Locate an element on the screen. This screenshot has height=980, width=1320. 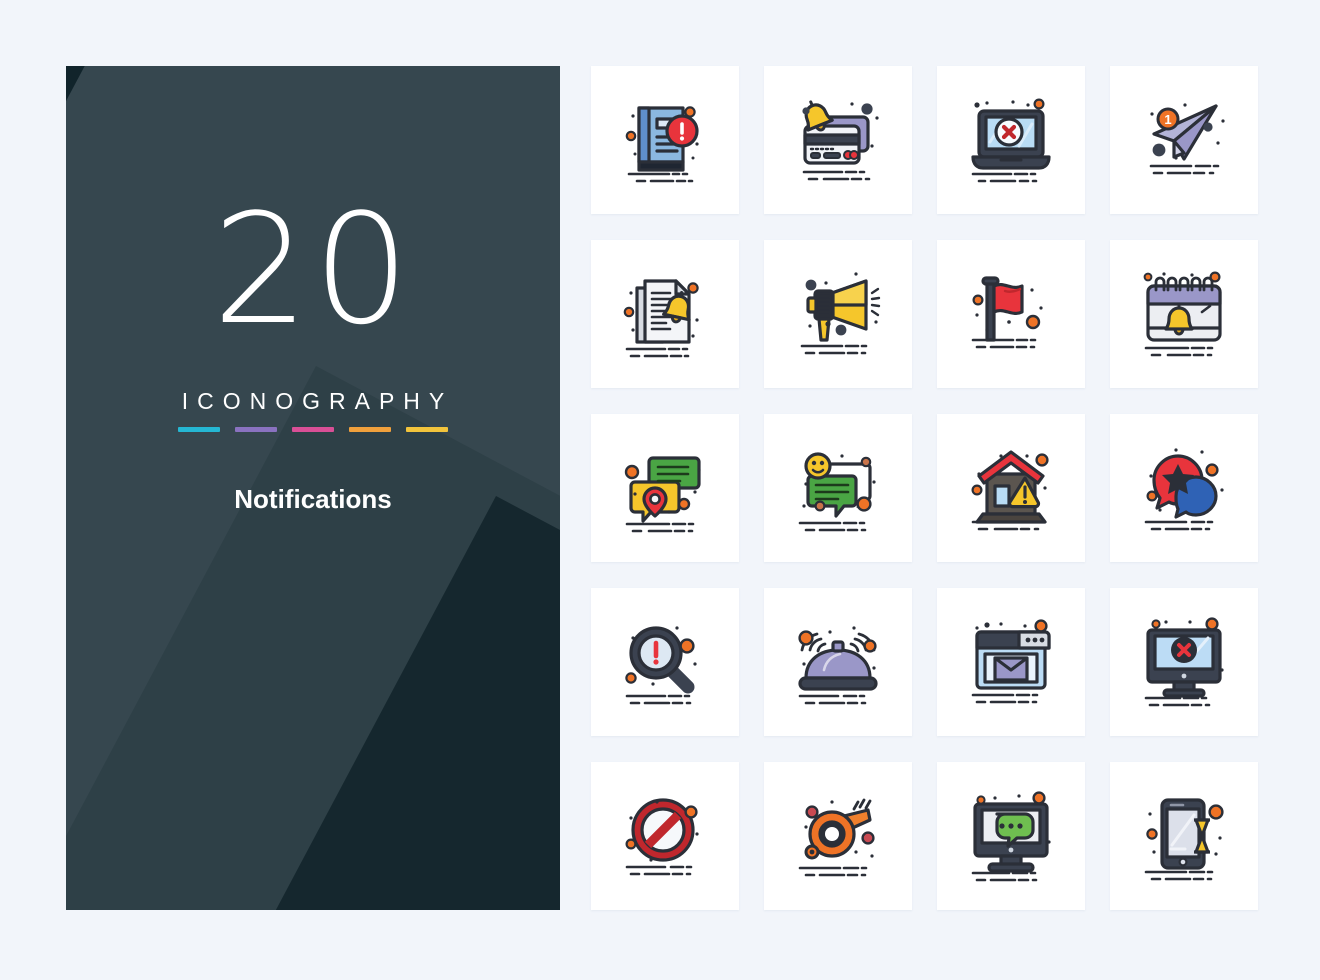
reception-bell-icon is located at coordinates (838, 665).